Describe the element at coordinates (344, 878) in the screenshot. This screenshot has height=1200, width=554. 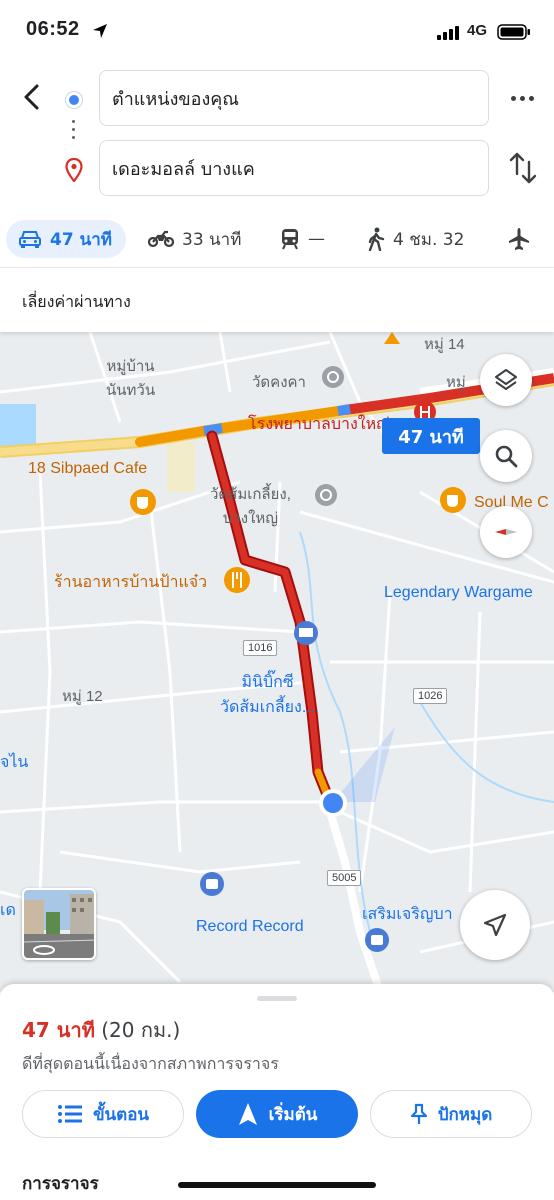
I see `road-number-5005: 5005` at that location.